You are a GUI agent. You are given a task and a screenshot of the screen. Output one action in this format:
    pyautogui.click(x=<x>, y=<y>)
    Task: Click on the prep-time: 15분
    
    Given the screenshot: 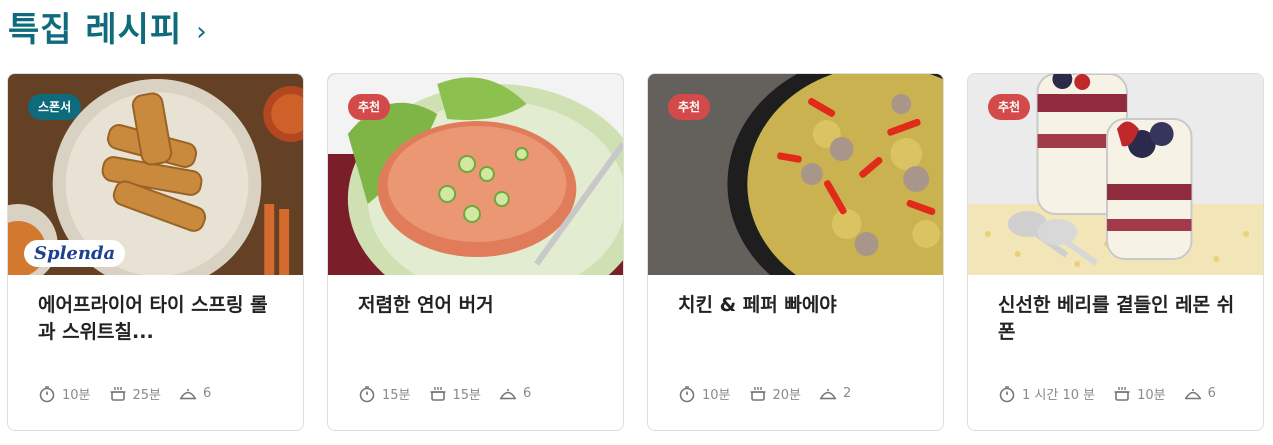 What is the action you would take?
    pyautogui.click(x=384, y=393)
    